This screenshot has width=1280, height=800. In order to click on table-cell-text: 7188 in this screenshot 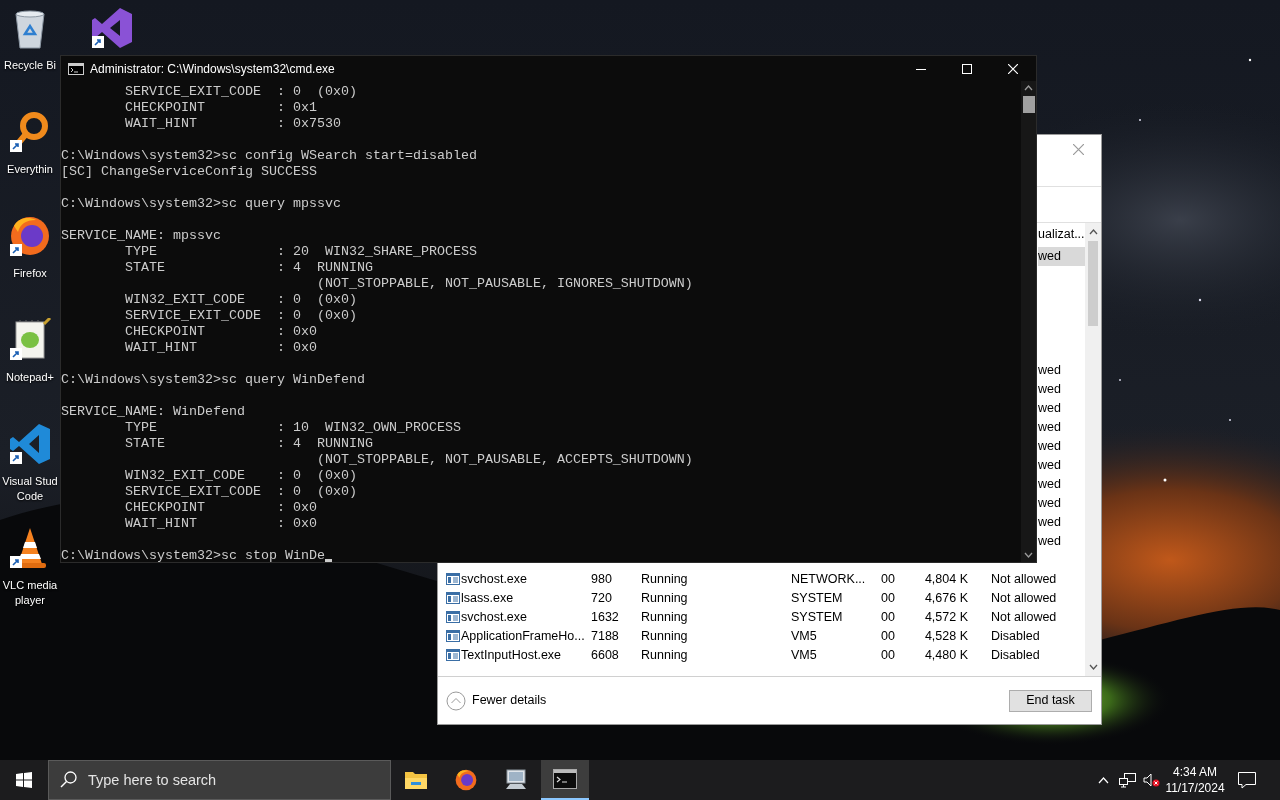, I will do `click(605, 636)`.